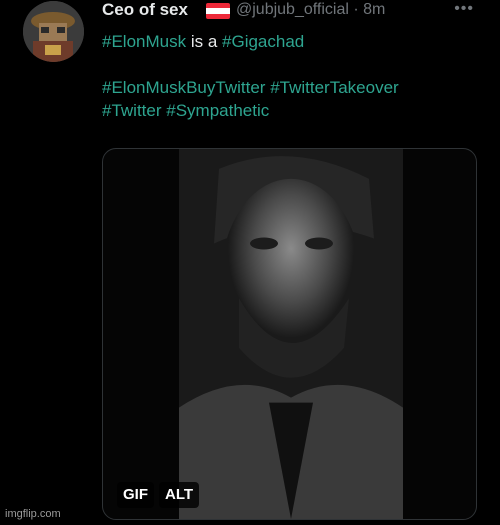 This screenshot has width=500, height=525. What do you see at coordinates (144, 41) in the screenshot?
I see `hashtag-elonmusk: #ElonMusk` at bounding box center [144, 41].